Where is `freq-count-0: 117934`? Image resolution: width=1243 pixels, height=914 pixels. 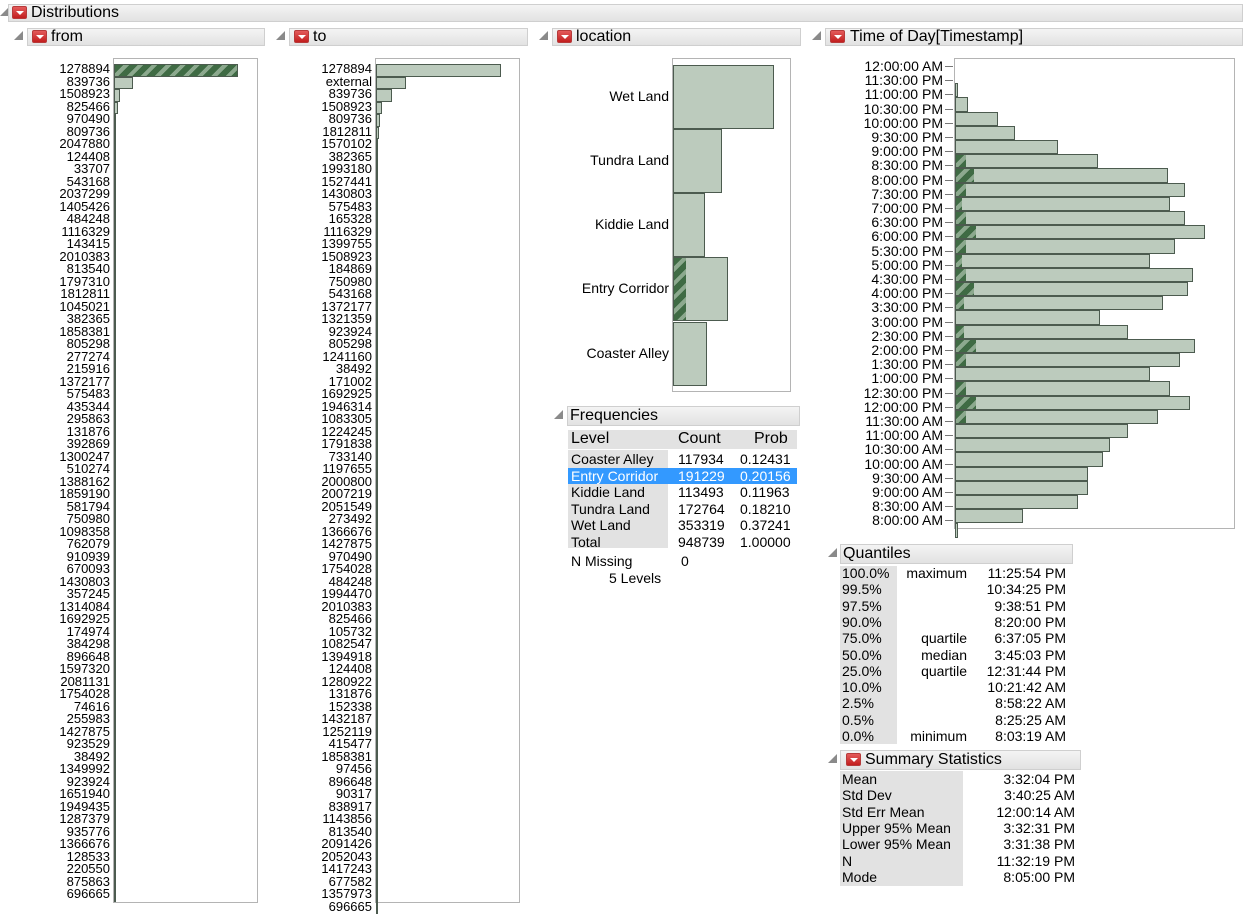 freq-count-0: 117934 is located at coordinates (701, 459).